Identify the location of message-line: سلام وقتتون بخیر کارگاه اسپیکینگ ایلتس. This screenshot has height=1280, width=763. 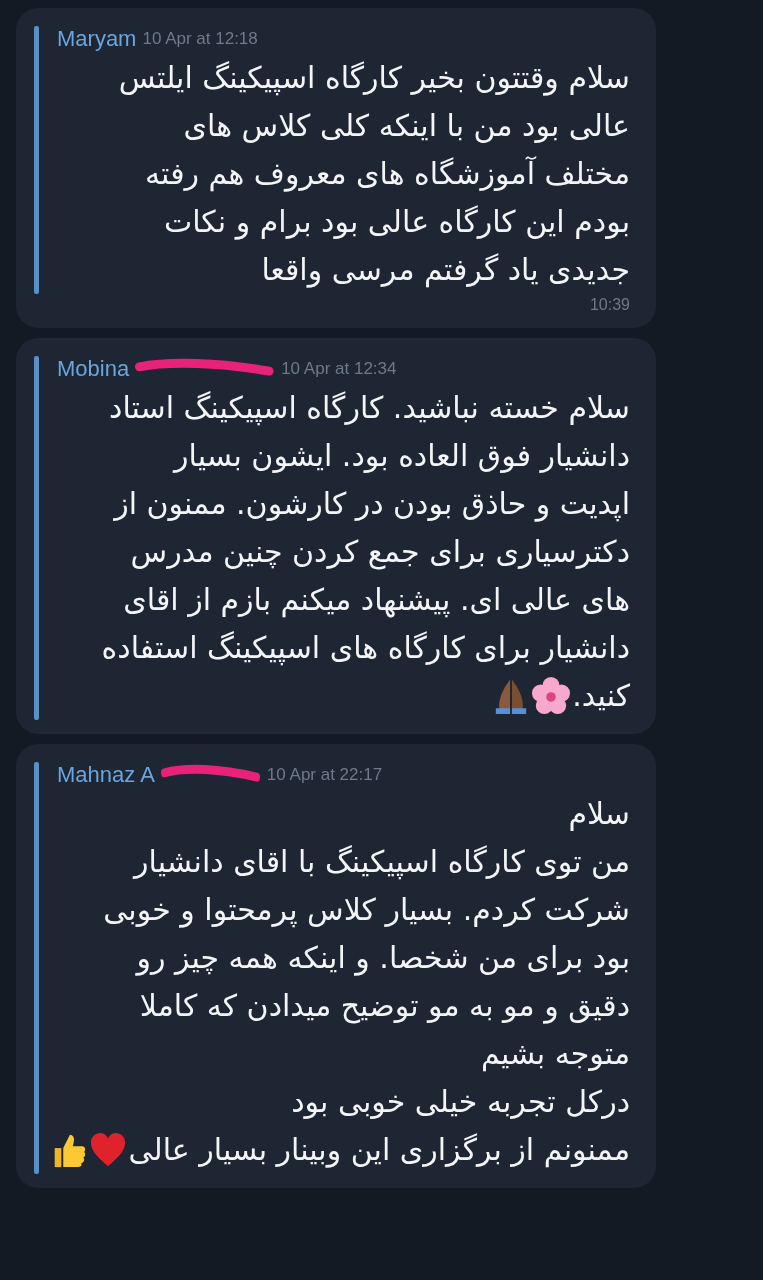
(374, 78).